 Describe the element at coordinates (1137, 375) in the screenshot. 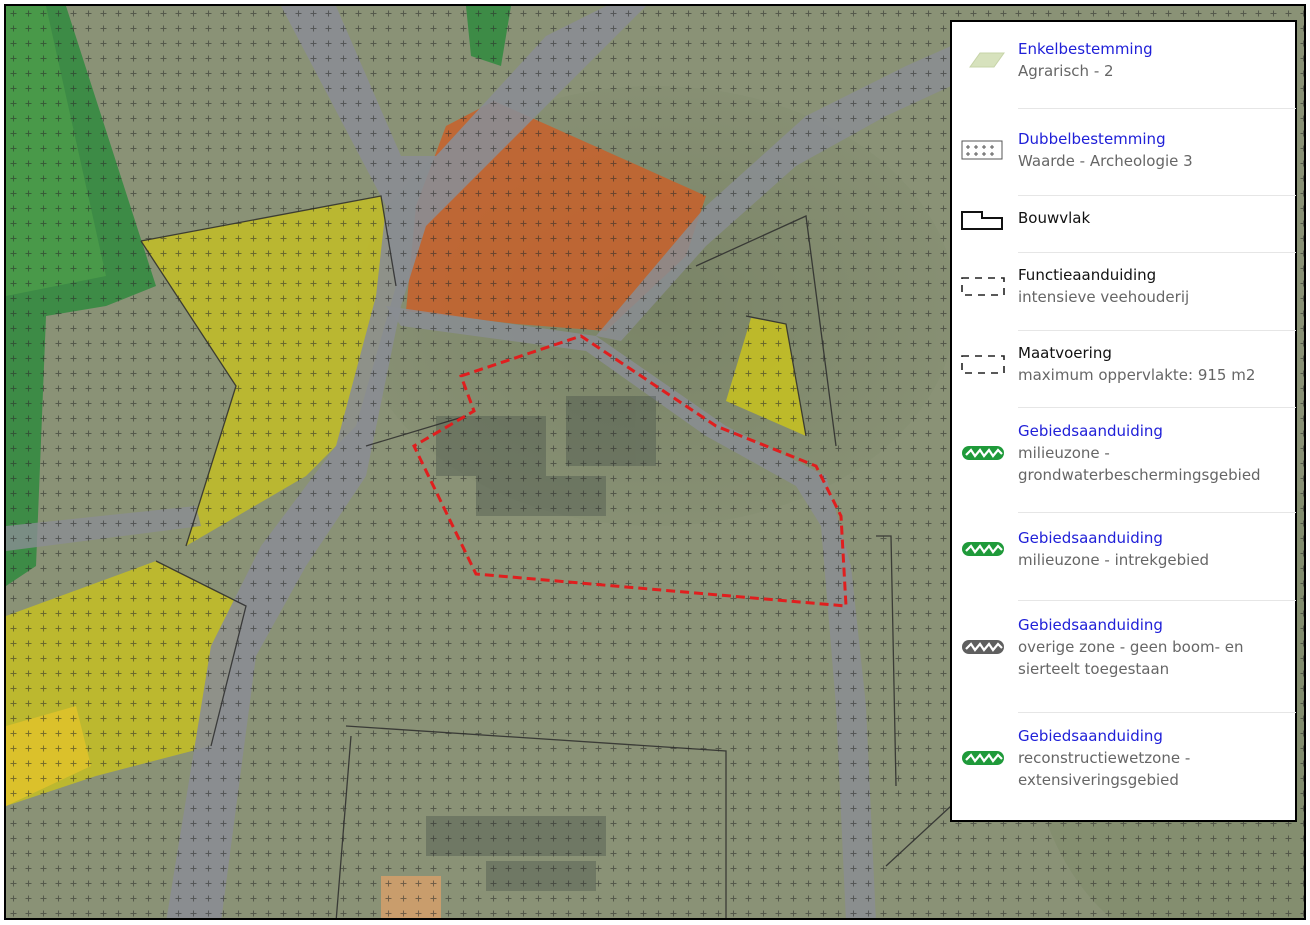

I see `legend-item-description: maximum oppervlakte: 915 m2` at that location.